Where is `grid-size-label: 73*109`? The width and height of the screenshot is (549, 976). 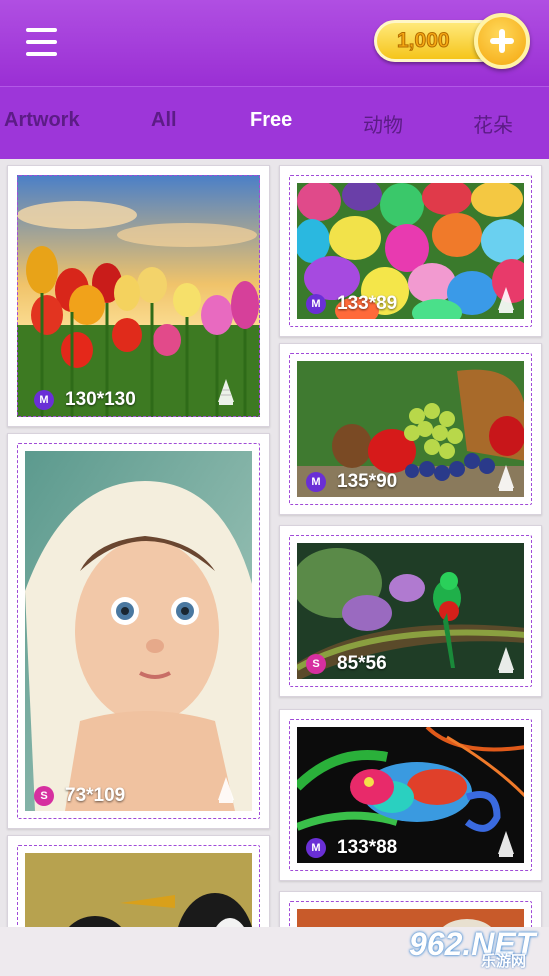
grid-size-label: 73*109 is located at coordinates (95, 795).